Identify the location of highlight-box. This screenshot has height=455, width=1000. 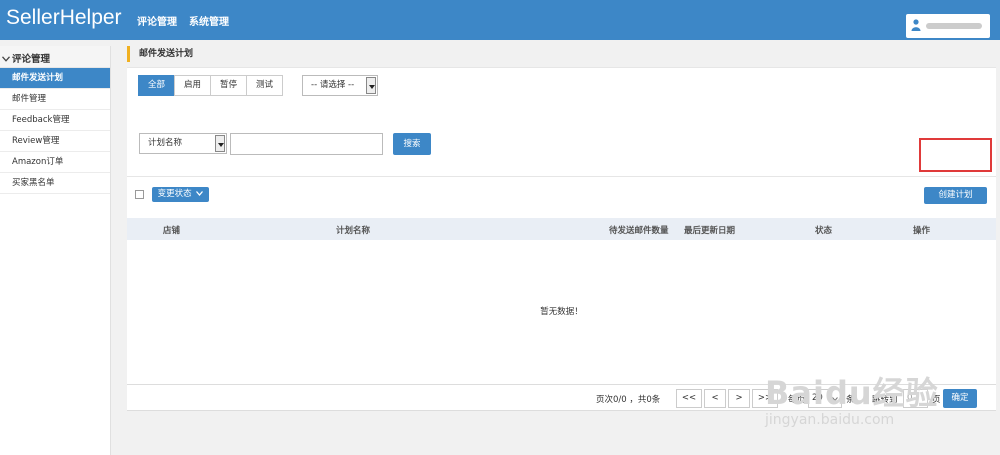
(955, 155).